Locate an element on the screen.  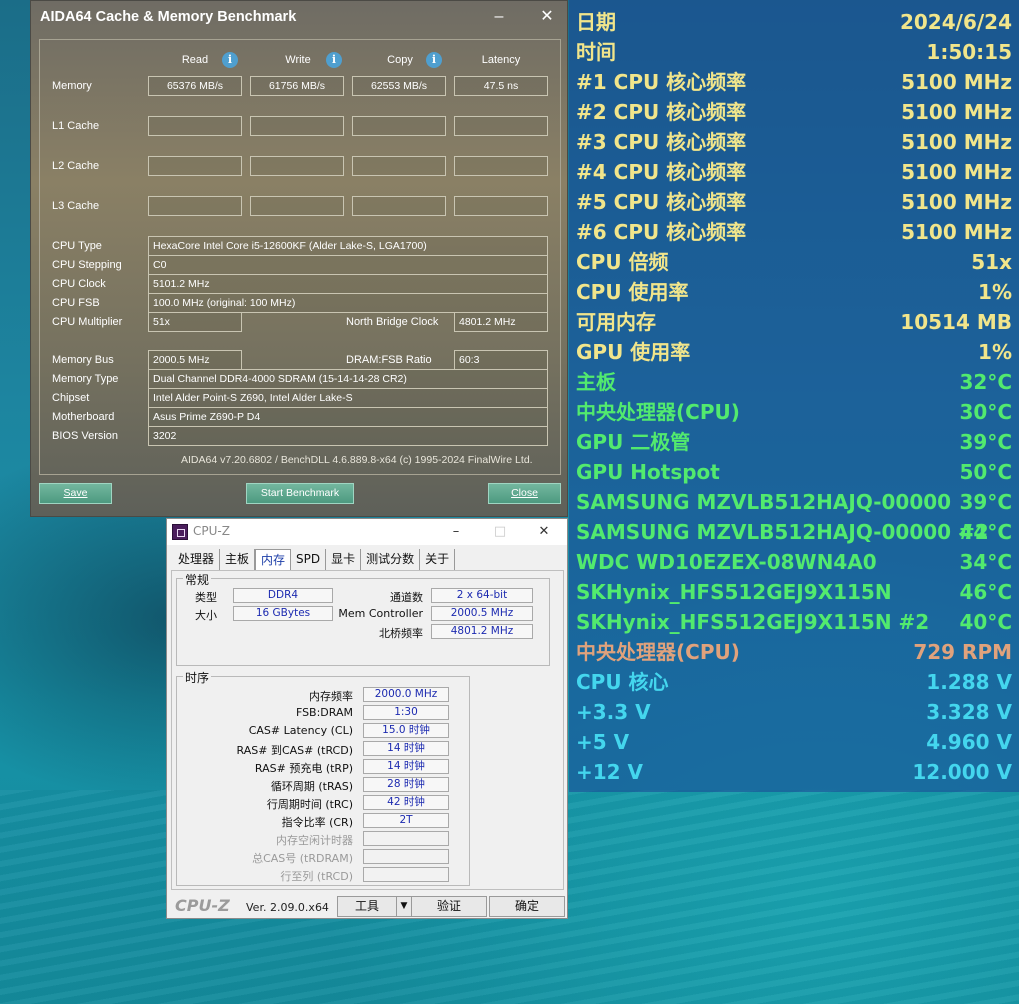
general-group-title: 常规 is located at coordinates (197, 579).